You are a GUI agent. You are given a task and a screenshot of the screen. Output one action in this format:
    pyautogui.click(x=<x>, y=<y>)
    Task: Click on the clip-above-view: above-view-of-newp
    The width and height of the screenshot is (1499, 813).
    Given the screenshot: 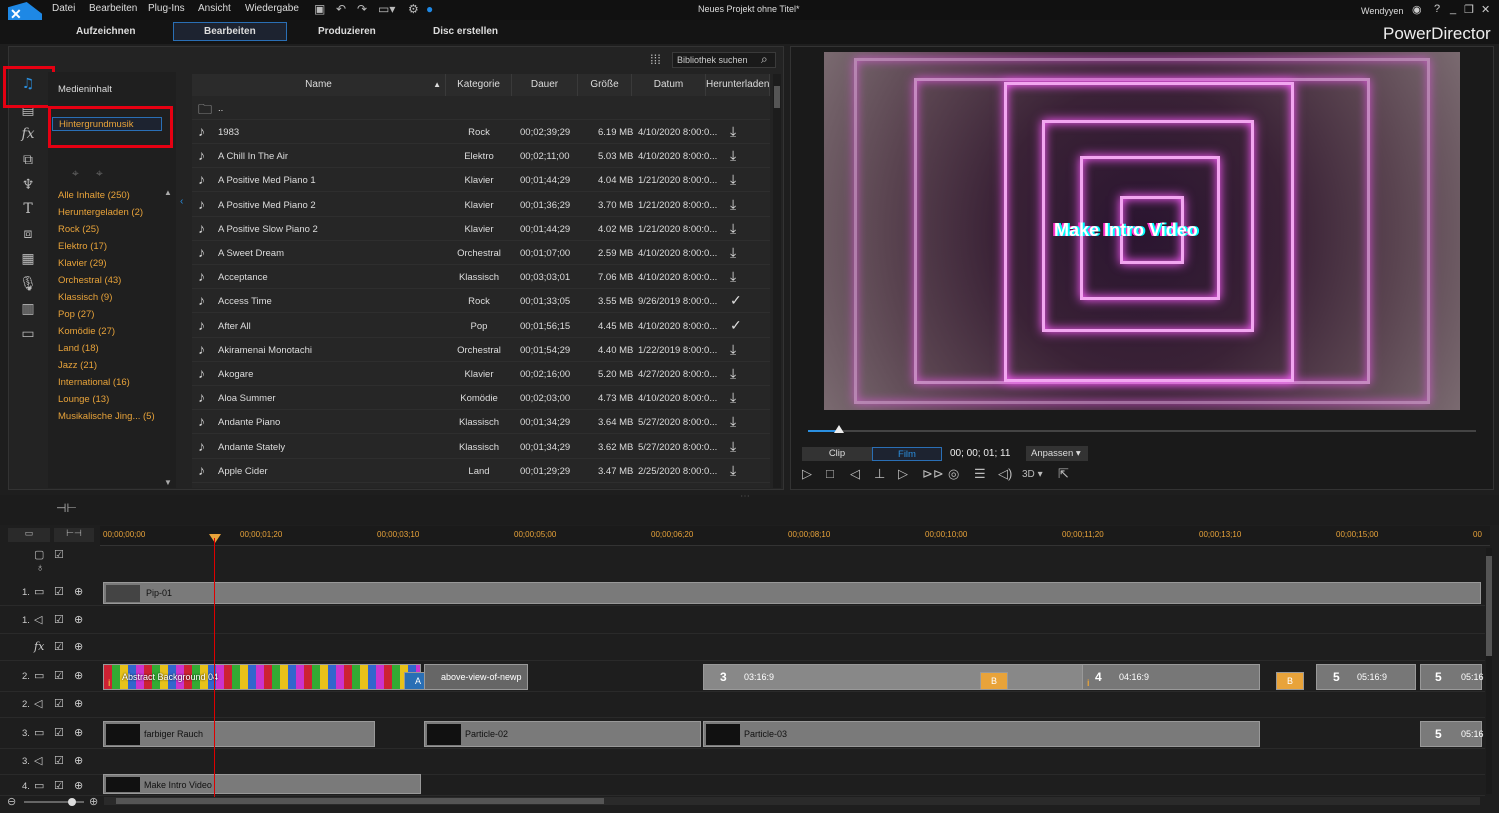 What is the action you would take?
    pyautogui.click(x=476, y=677)
    